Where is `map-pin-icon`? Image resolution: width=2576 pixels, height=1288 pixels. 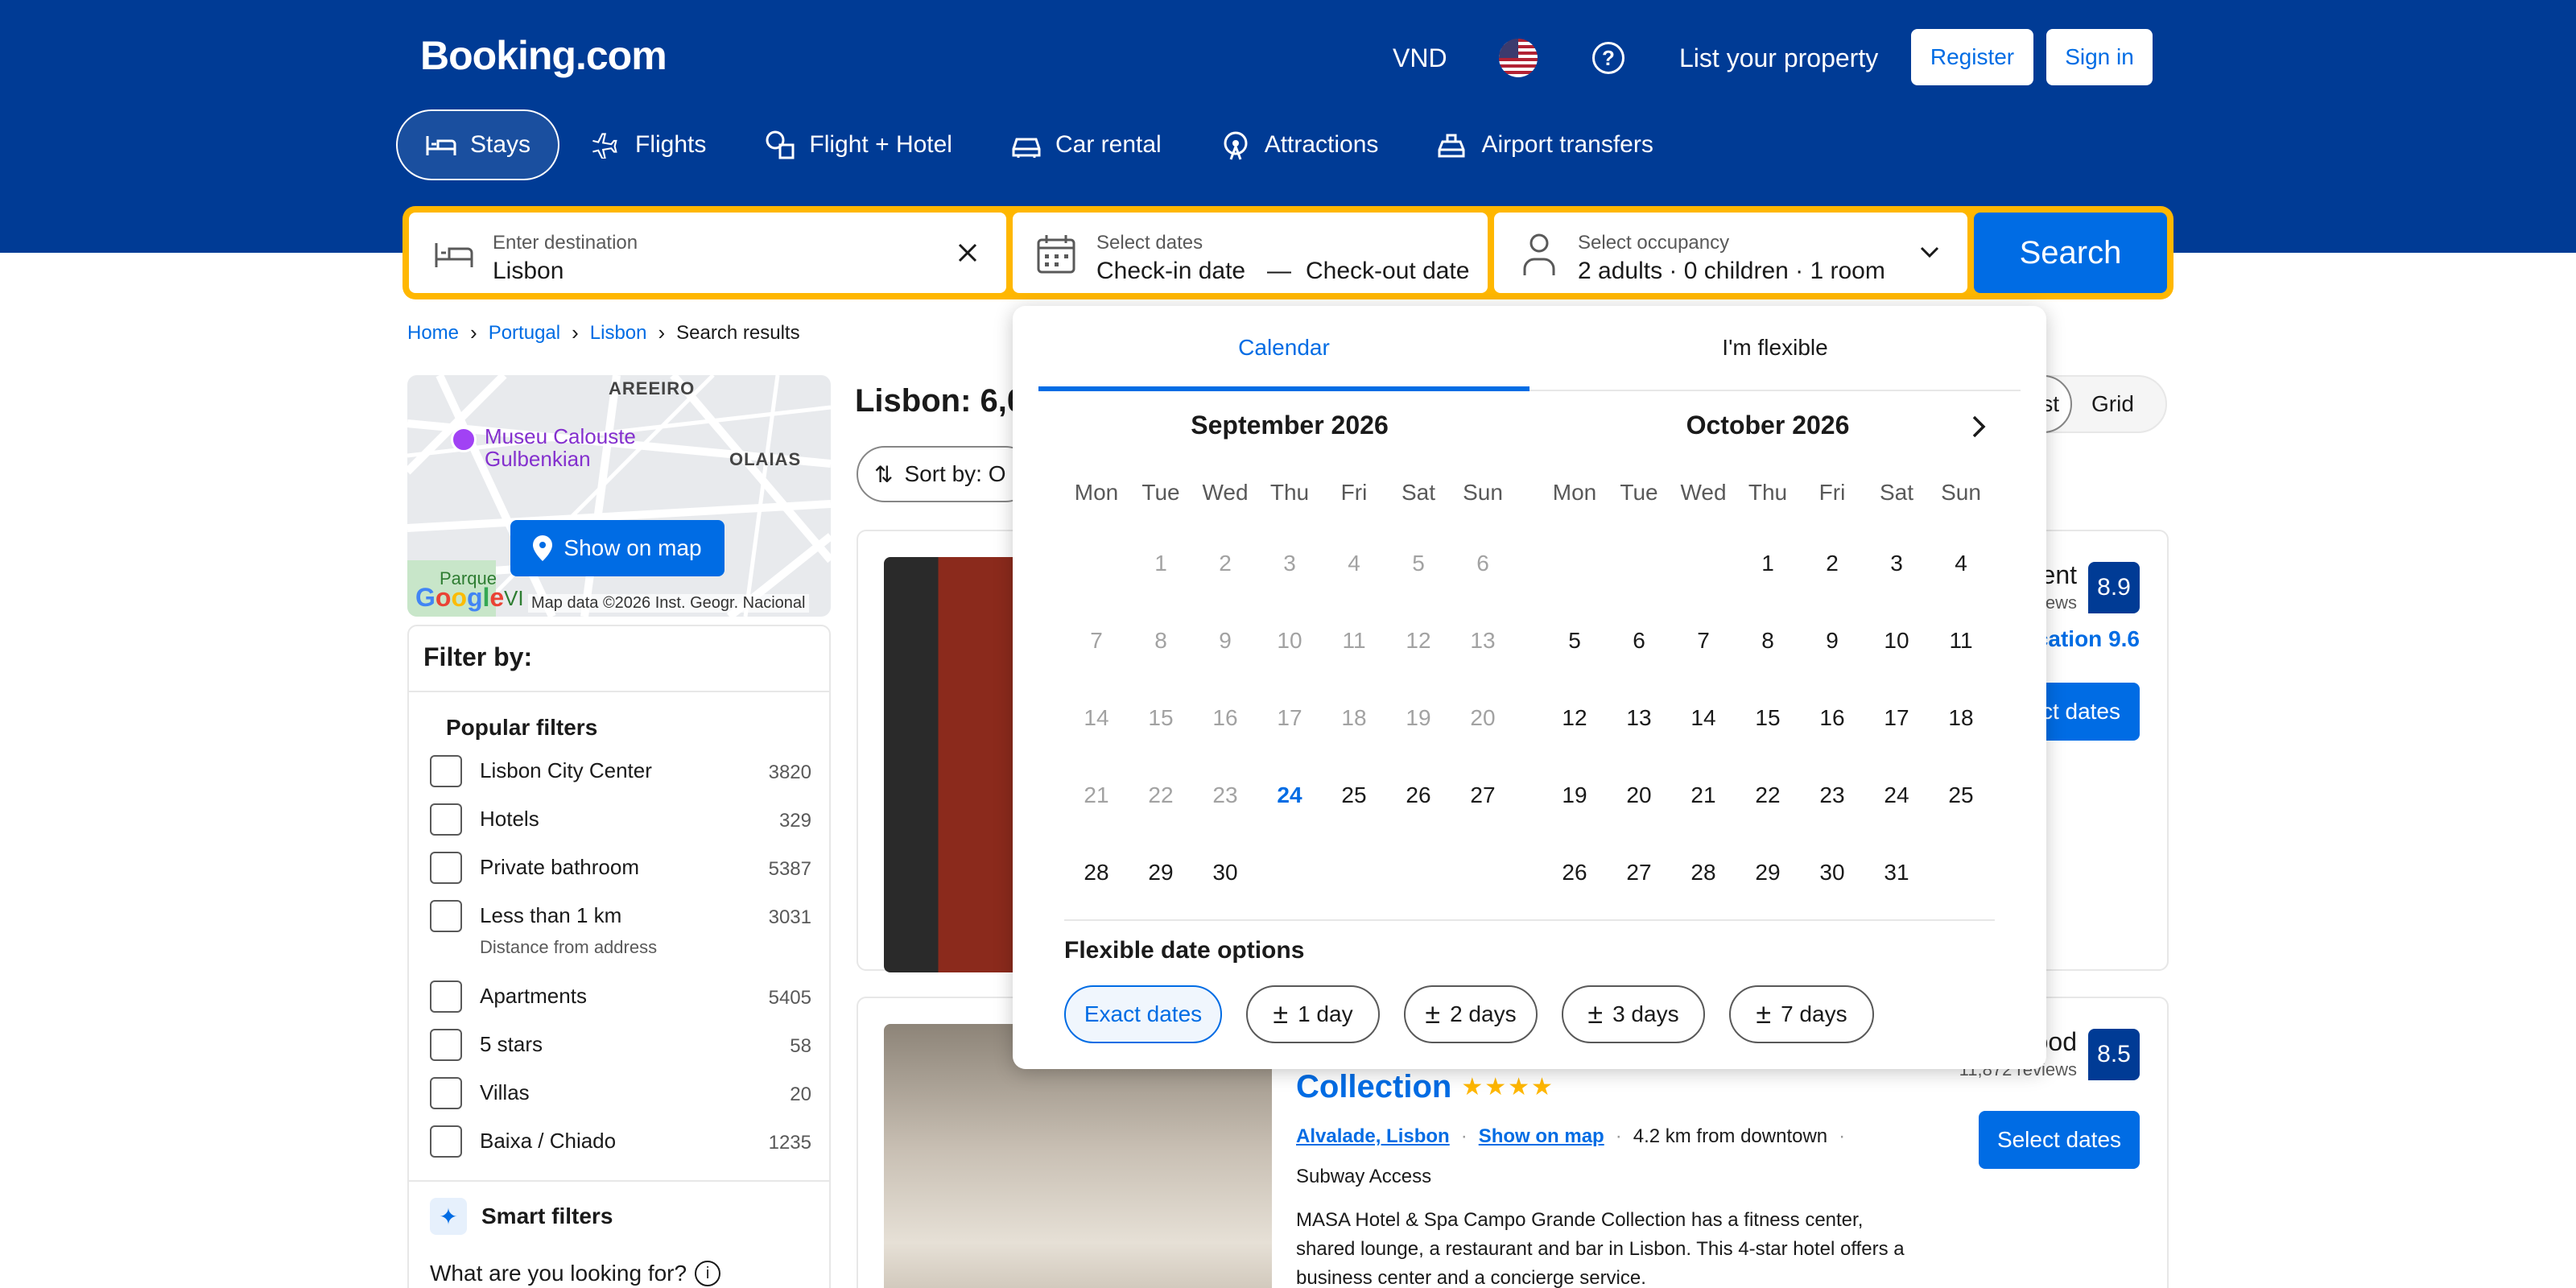 map-pin-icon is located at coordinates (543, 548).